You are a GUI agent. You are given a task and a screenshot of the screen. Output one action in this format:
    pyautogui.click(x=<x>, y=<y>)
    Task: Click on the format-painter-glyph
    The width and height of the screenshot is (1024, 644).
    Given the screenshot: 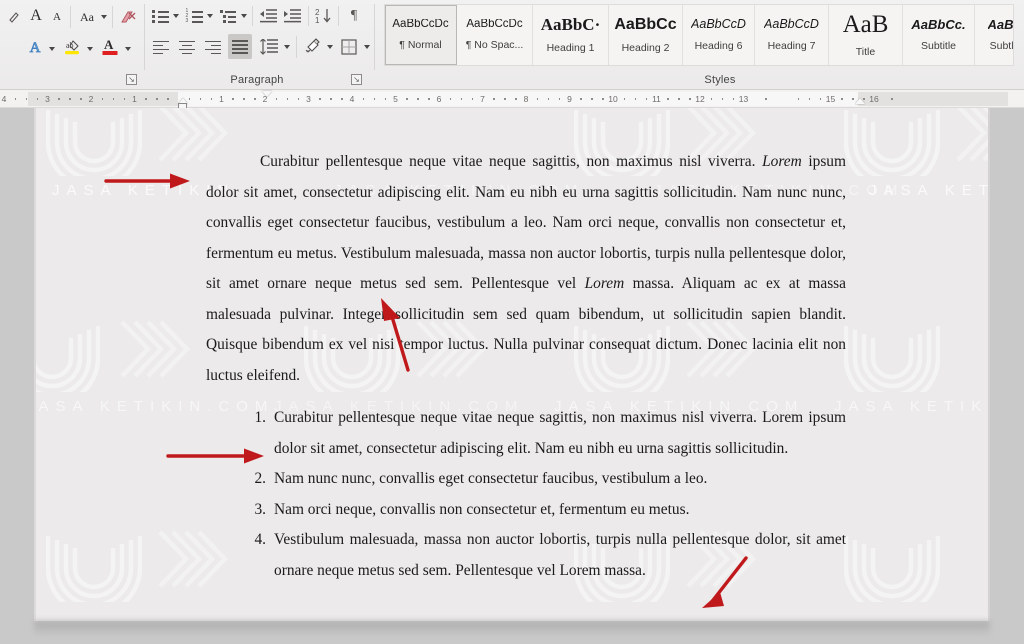 What is the action you would take?
    pyautogui.click(x=14, y=17)
    